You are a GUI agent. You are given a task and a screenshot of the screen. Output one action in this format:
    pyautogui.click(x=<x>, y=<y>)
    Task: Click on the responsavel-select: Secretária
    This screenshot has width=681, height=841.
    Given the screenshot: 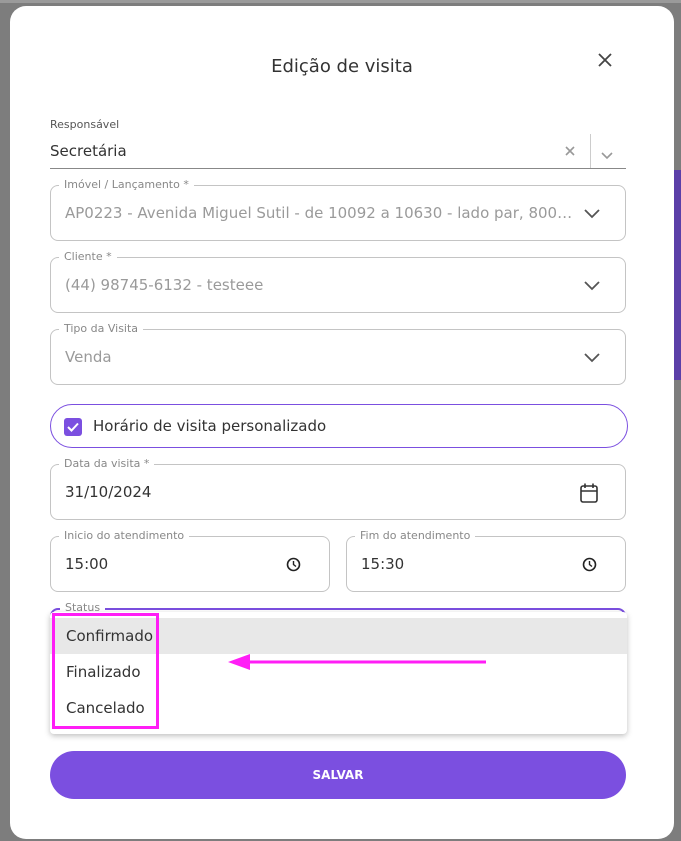 What is the action you would take?
    pyautogui.click(x=88, y=151)
    